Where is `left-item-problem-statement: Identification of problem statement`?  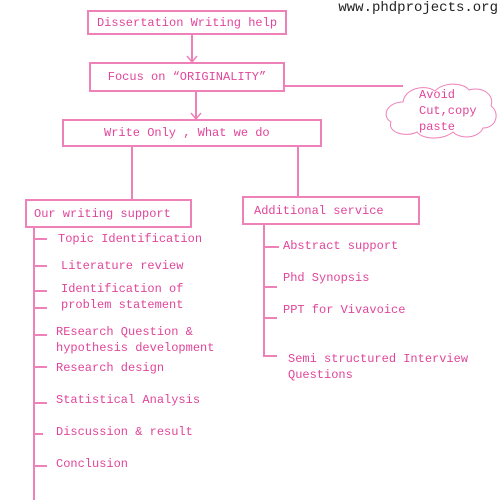
left-item-problem-statement: Identification of problem statement is located at coordinates (122, 297).